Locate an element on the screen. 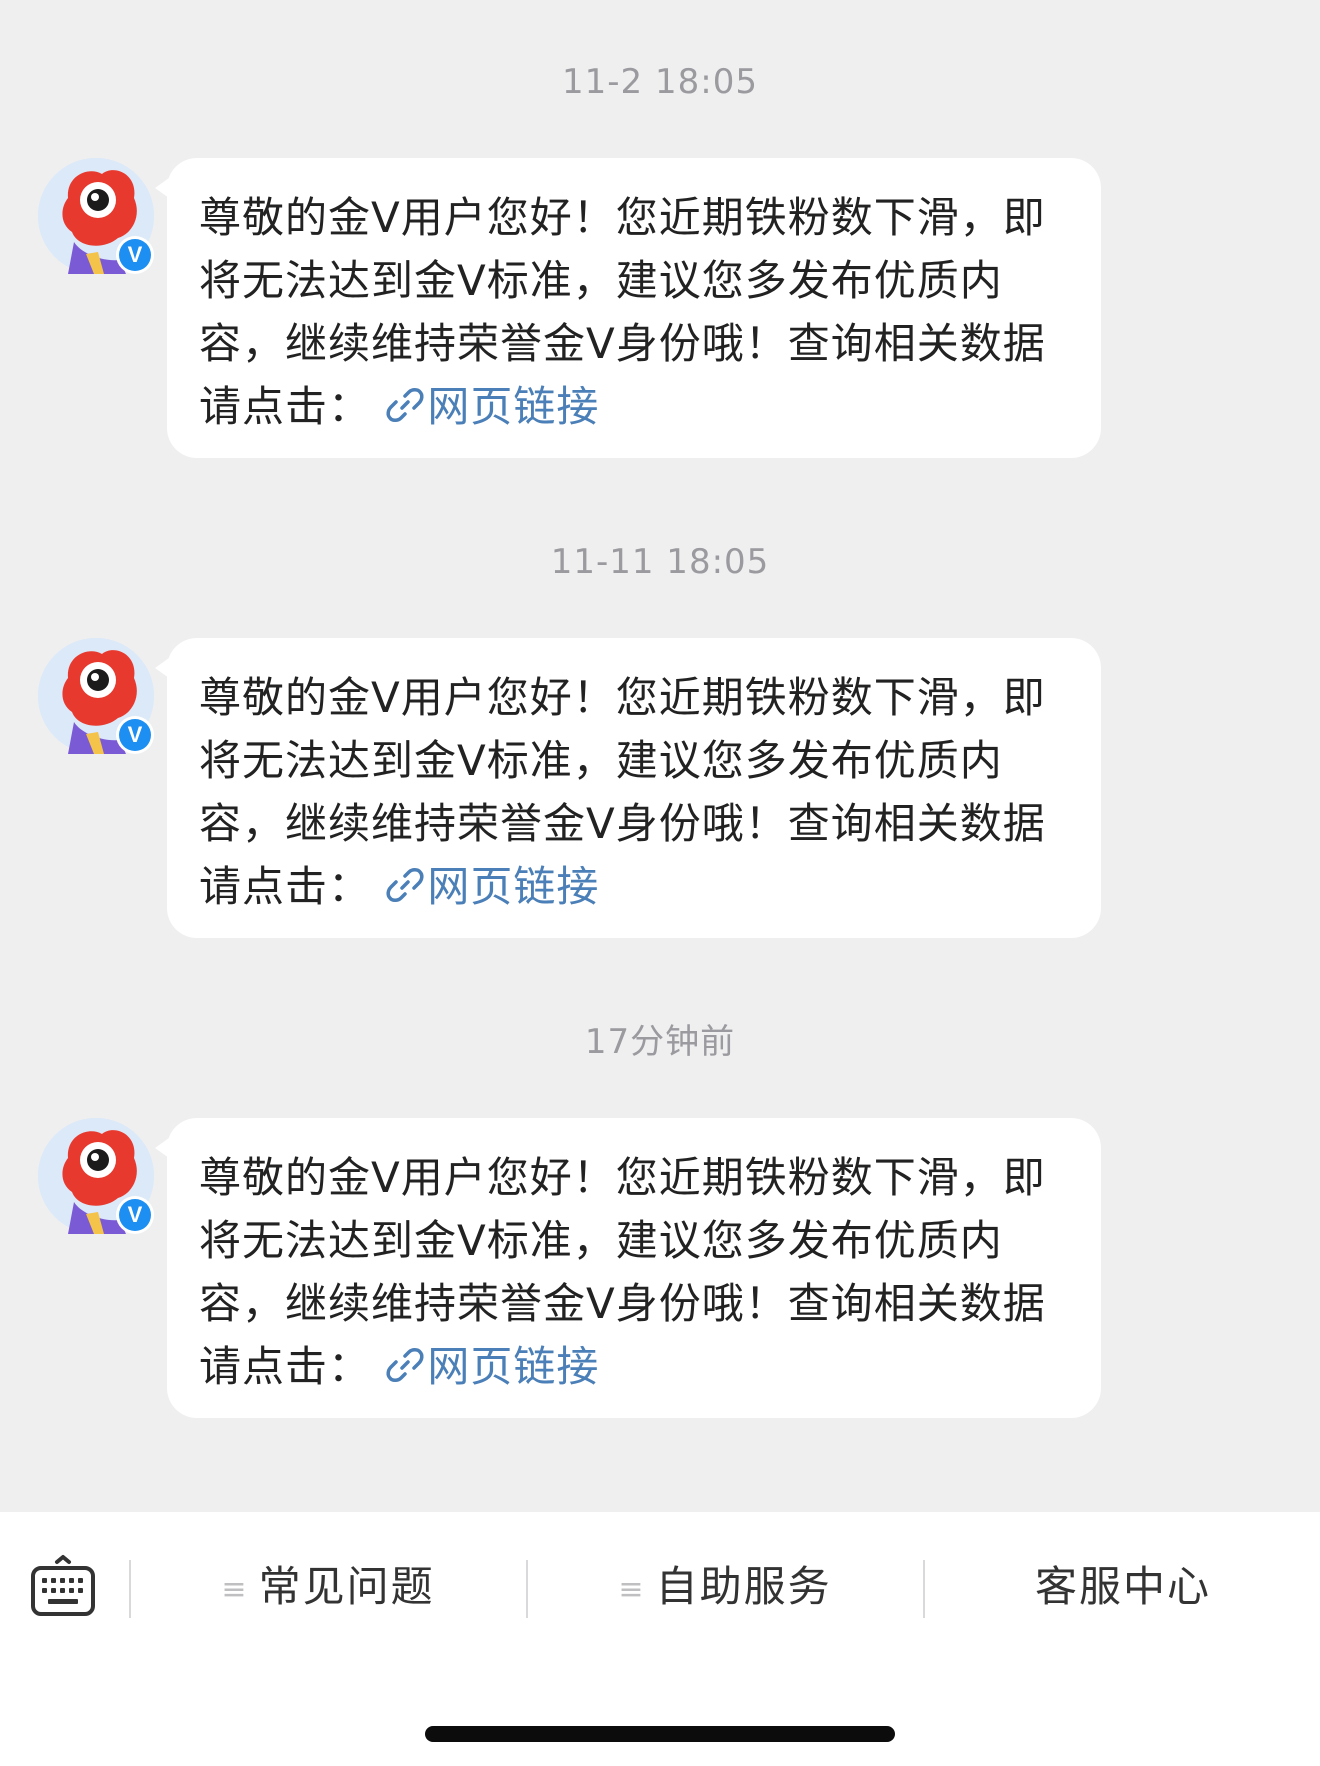 This screenshot has height=1766, width=1320. customer-service-menu-button: 客服中心 is located at coordinates (1123, 1587).